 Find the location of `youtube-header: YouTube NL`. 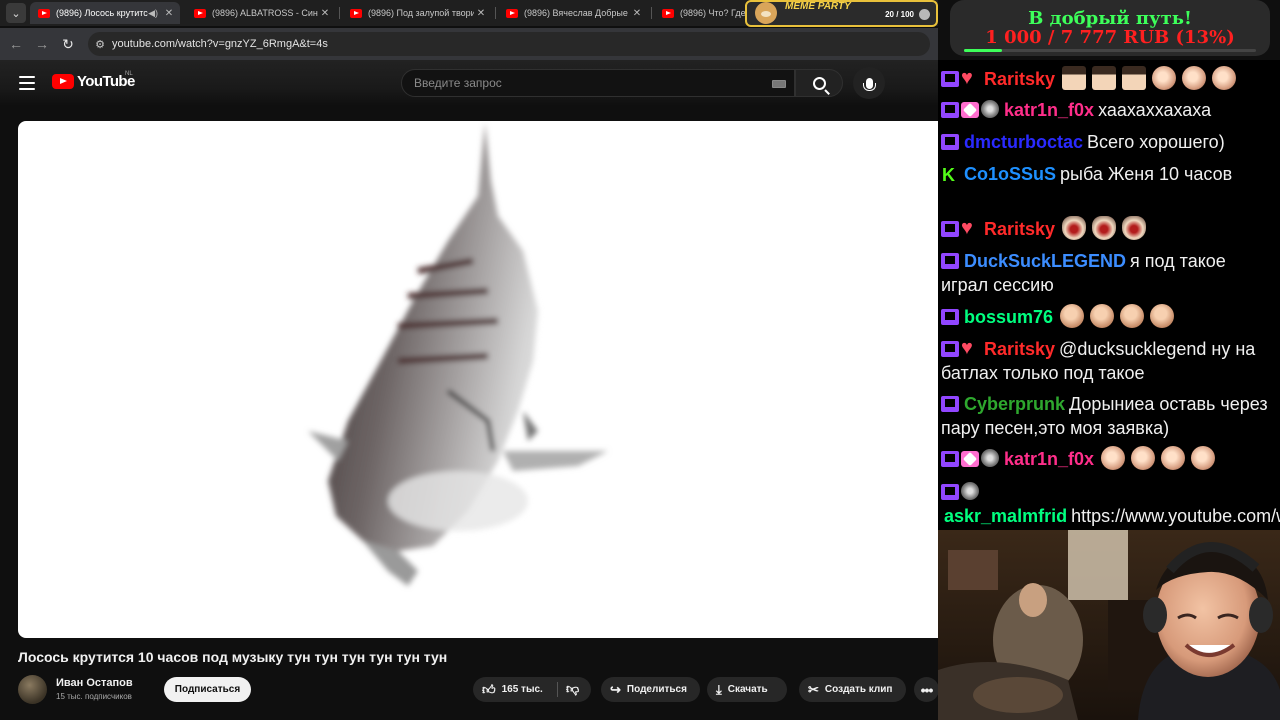

youtube-header: YouTube NL is located at coordinates (469, 83).